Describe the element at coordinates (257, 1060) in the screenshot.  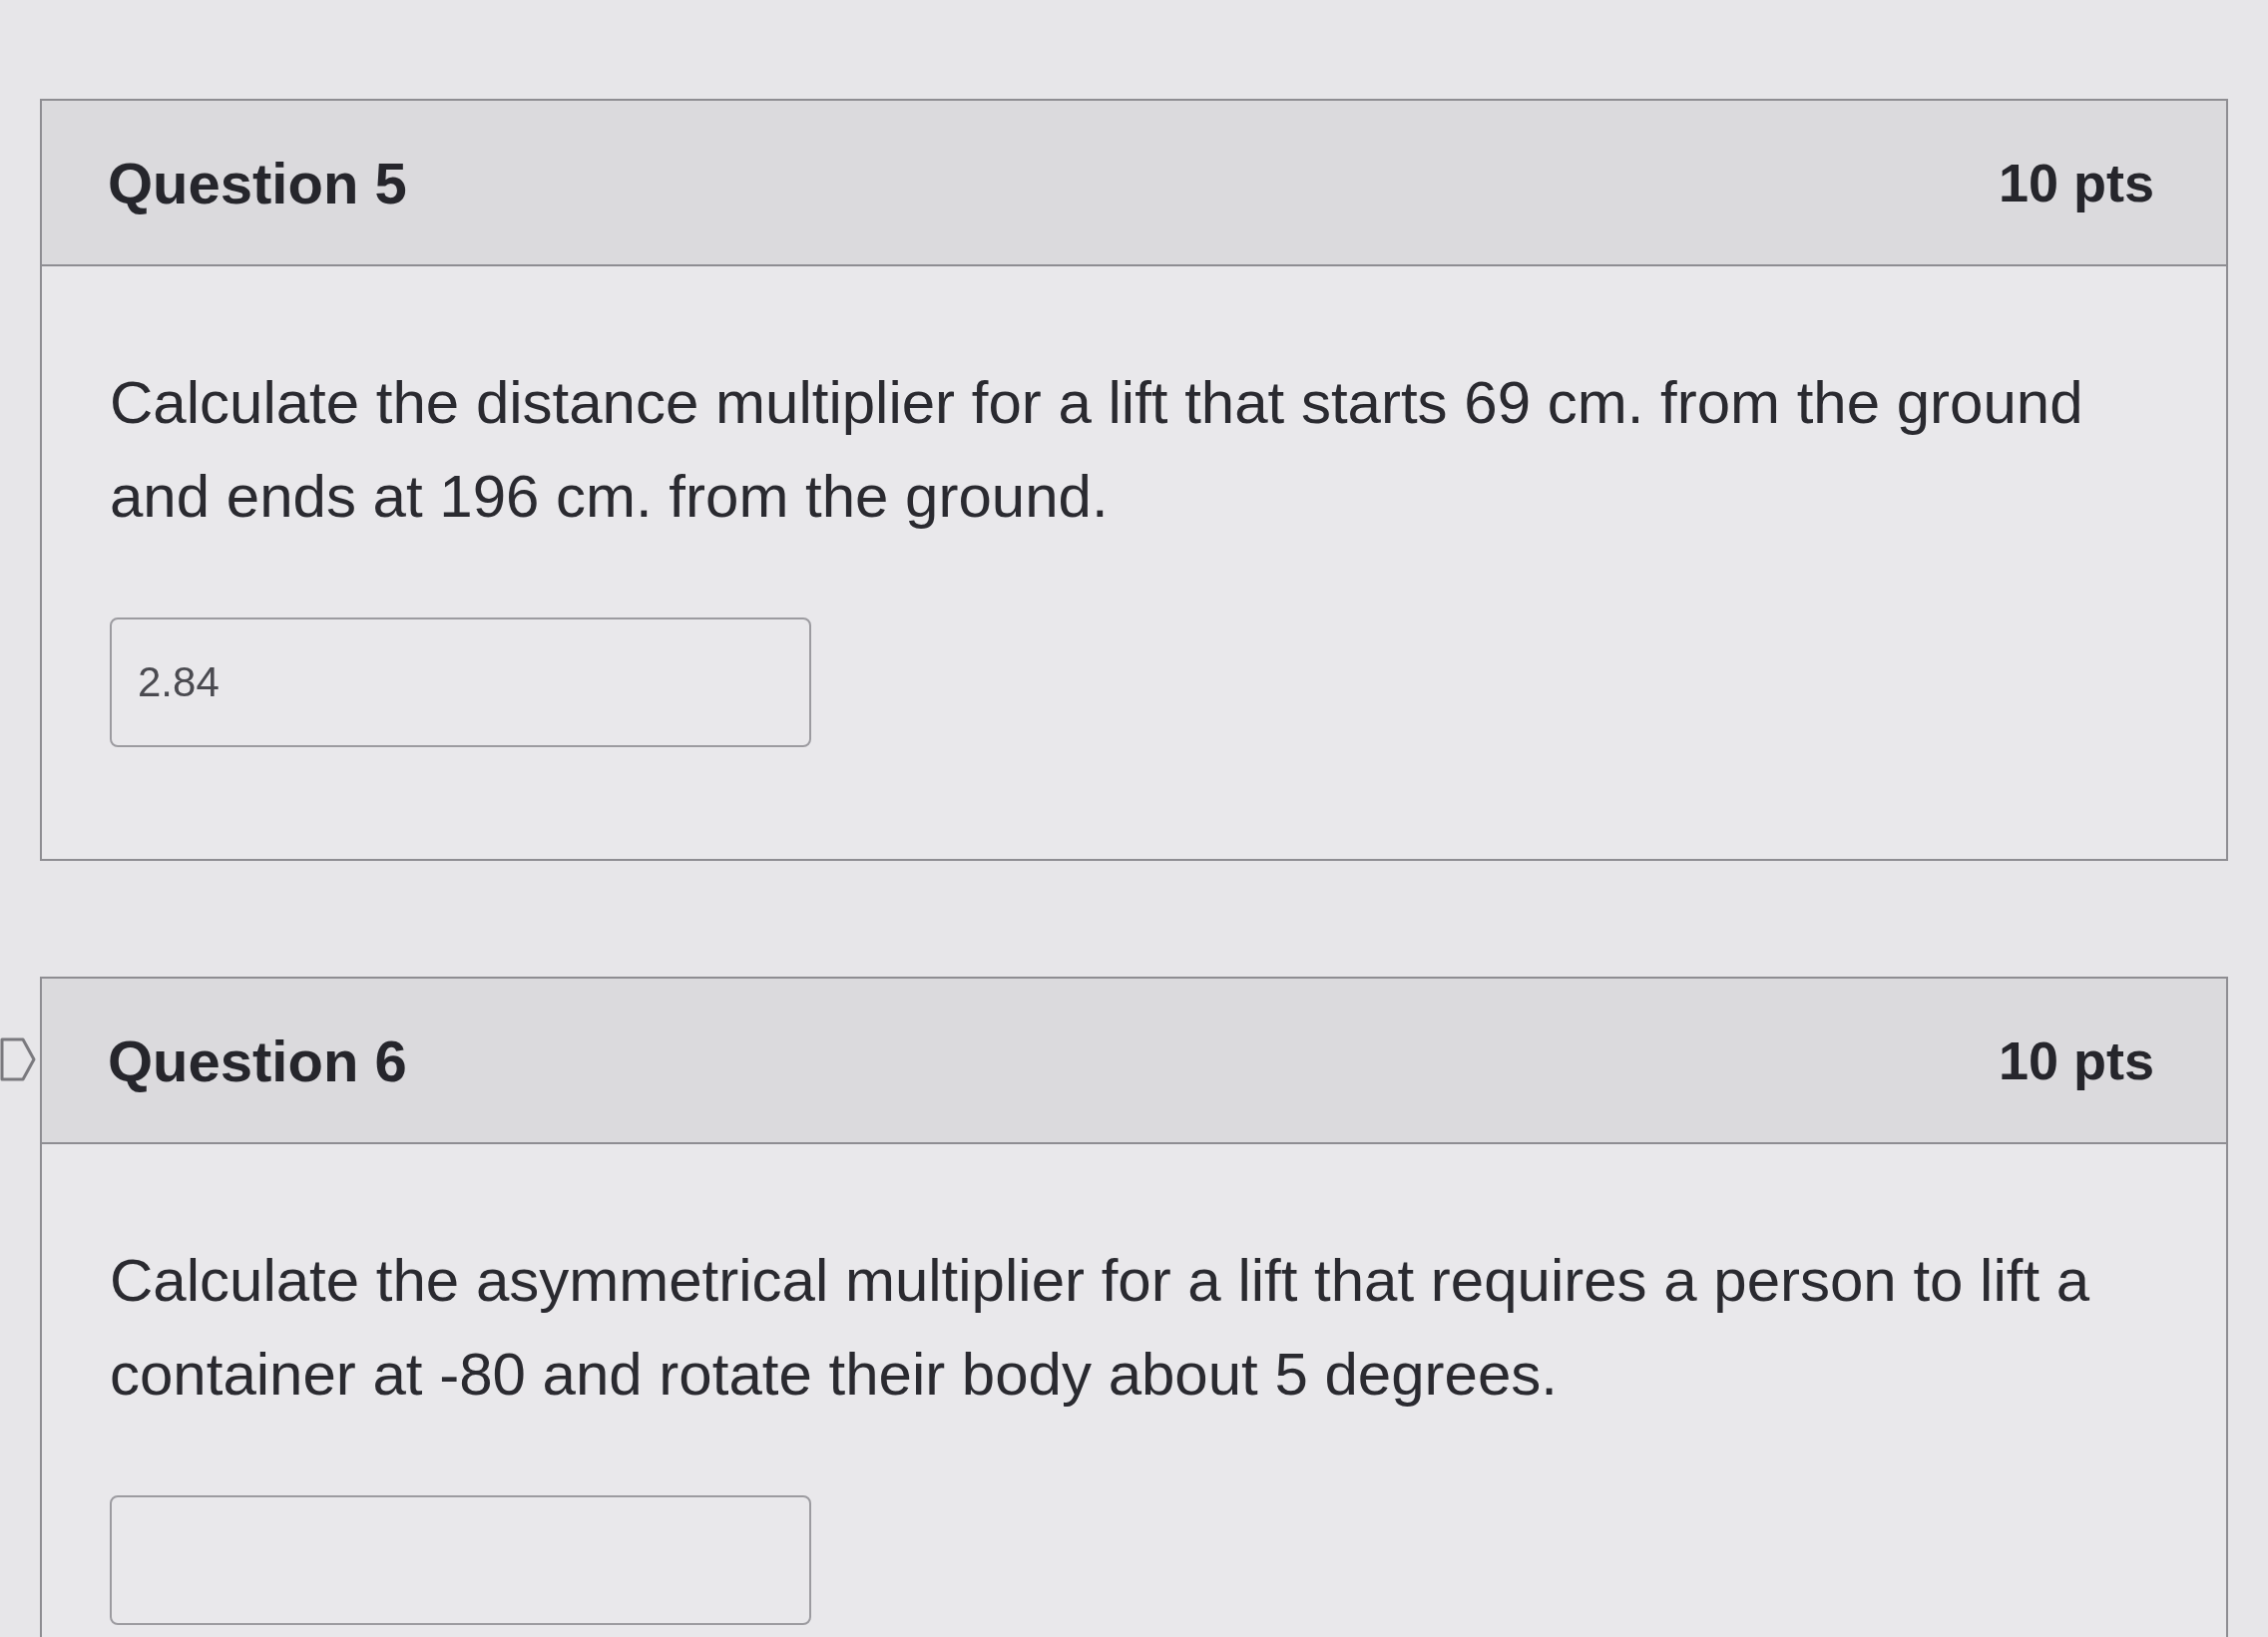
I see `question-title: Question 6` at that location.